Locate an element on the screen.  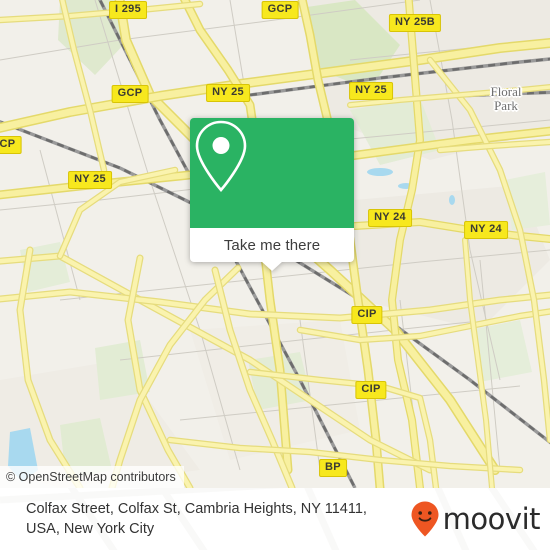
moovit-pin-icon is located at coordinates (425, 519).